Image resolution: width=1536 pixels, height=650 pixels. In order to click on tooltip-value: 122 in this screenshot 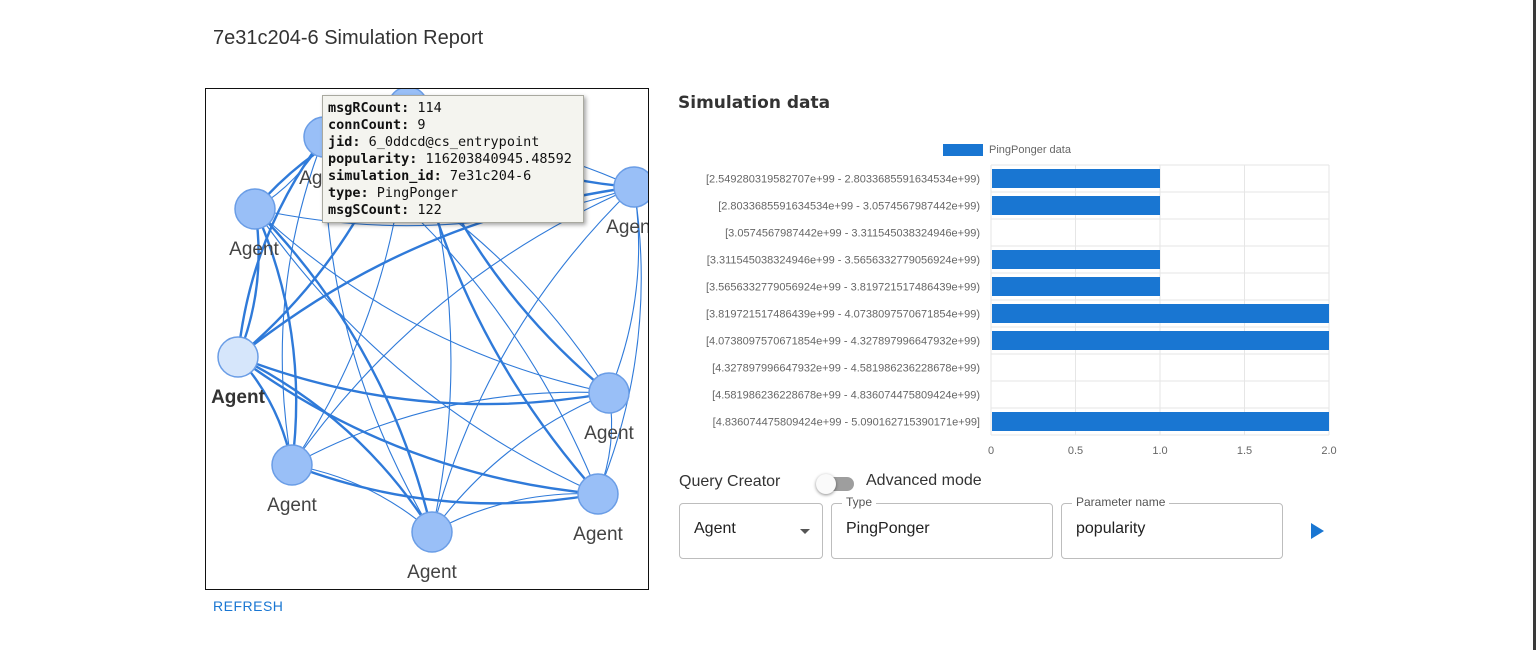, I will do `click(425, 210)`.